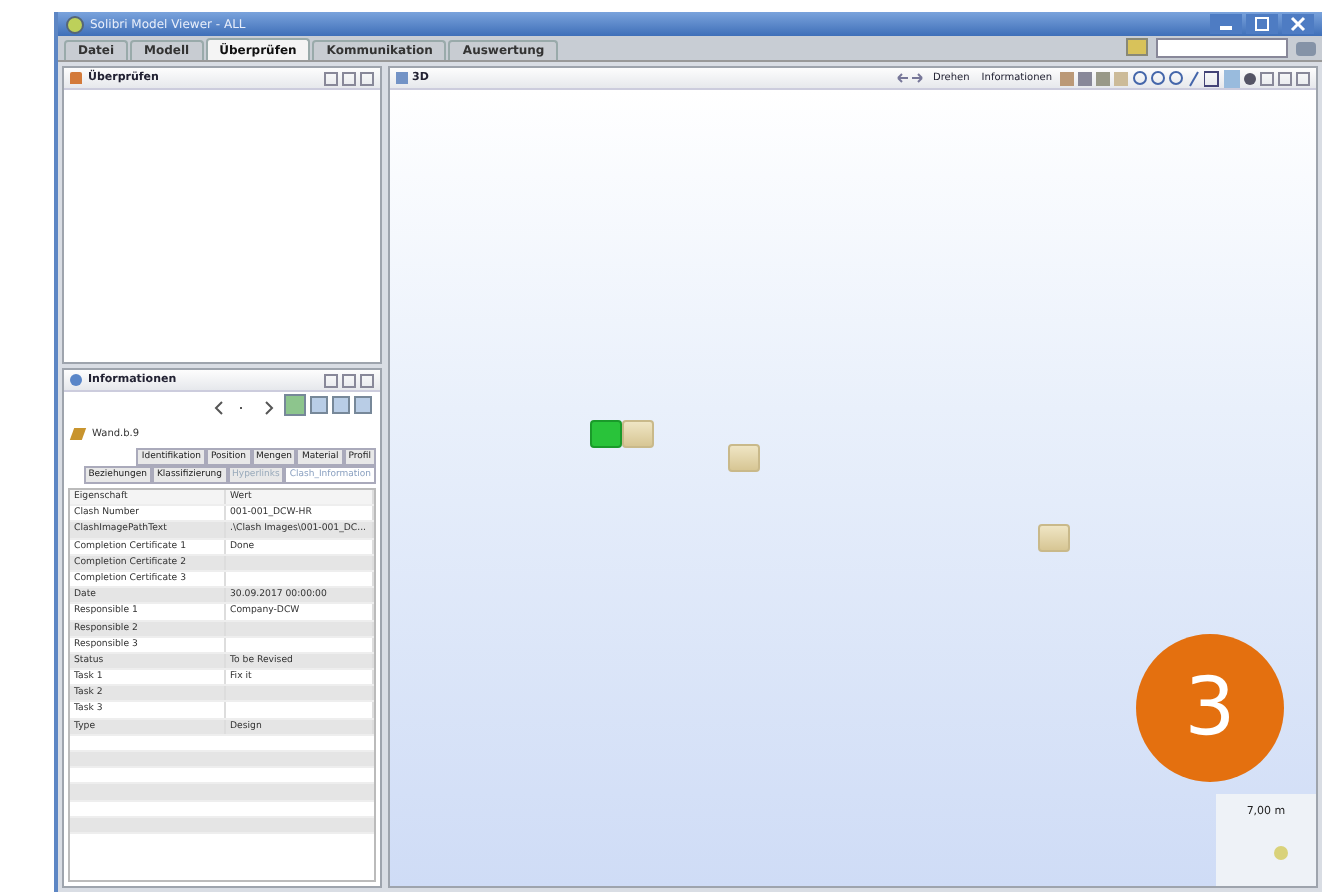 This screenshot has width=1322, height=892. What do you see at coordinates (1298, 24) in the screenshot?
I see `close-button` at bounding box center [1298, 24].